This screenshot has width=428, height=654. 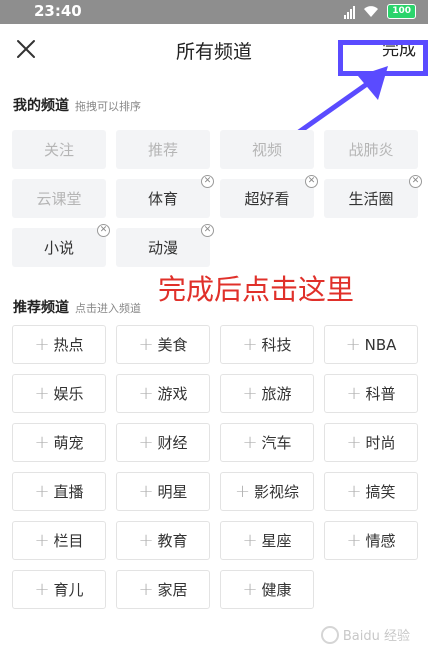 I want to click on watermark-text: Baidu 经验, so click(x=376, y=636).